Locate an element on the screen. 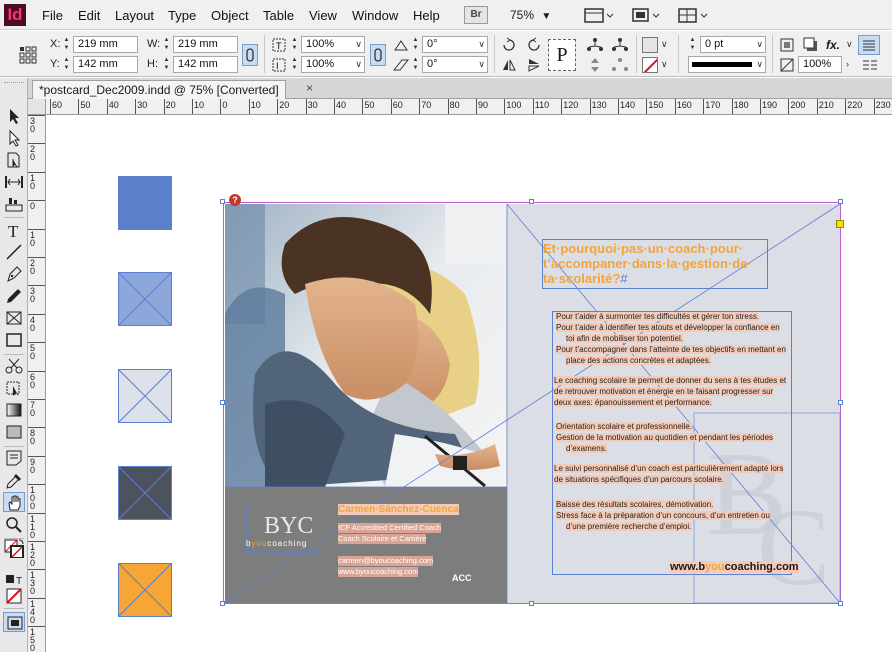 This screenshot has width=892, height=652. y-position-field: 142 mm is located at coordinates (105, 64).